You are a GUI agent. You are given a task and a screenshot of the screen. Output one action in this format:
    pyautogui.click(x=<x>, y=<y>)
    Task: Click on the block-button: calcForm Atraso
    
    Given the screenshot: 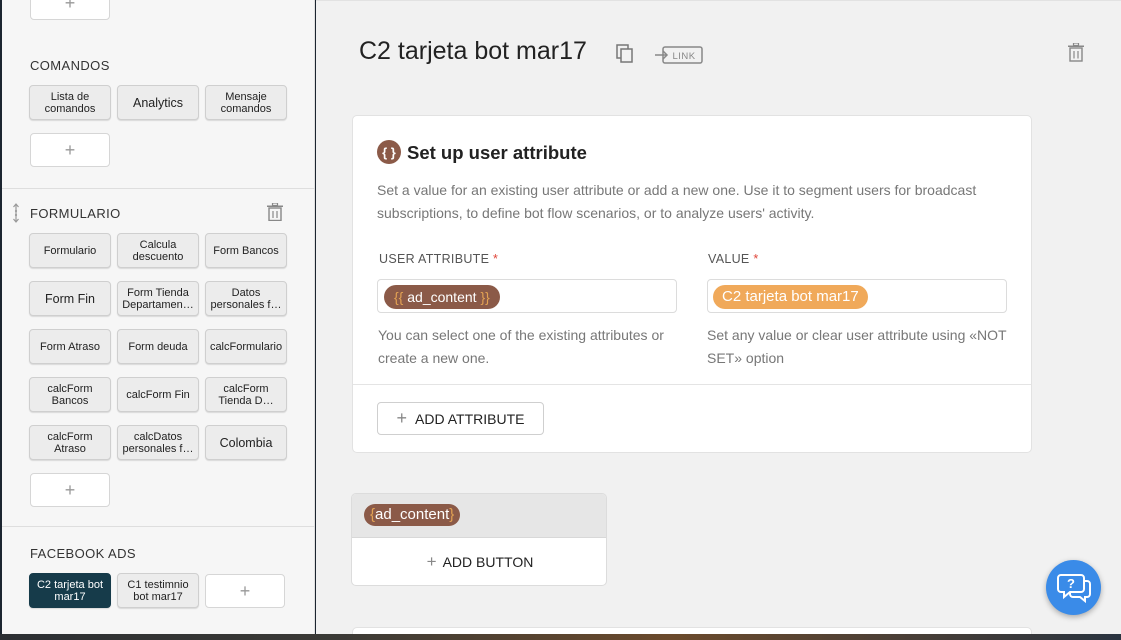 What is the action you would take?
    pyautogui.click(x=70, y=442)
    